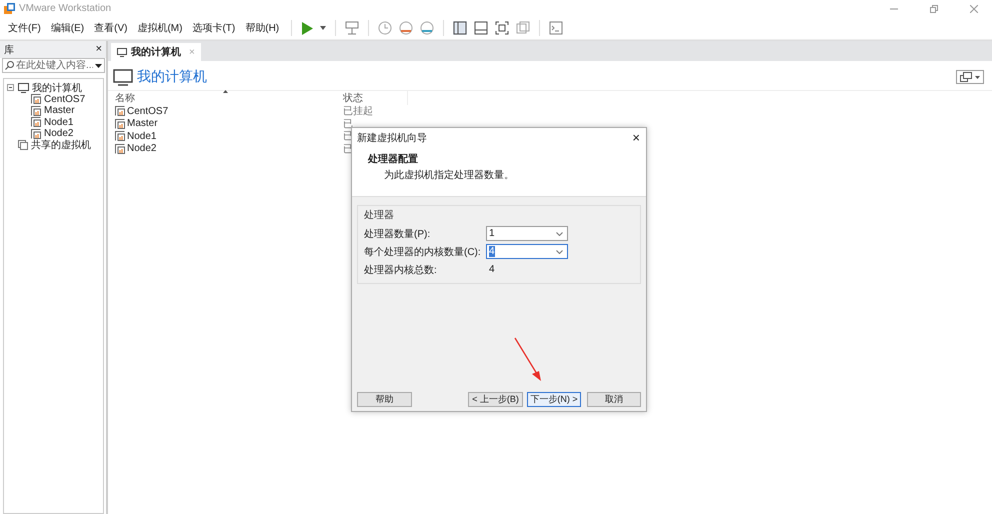 Image resolution: width=992 pixels, height=514 pixels. What do you see at coordinates (556, 28) in the screenshot?
I see `terminal-icon` at bounding box center [556, 28].